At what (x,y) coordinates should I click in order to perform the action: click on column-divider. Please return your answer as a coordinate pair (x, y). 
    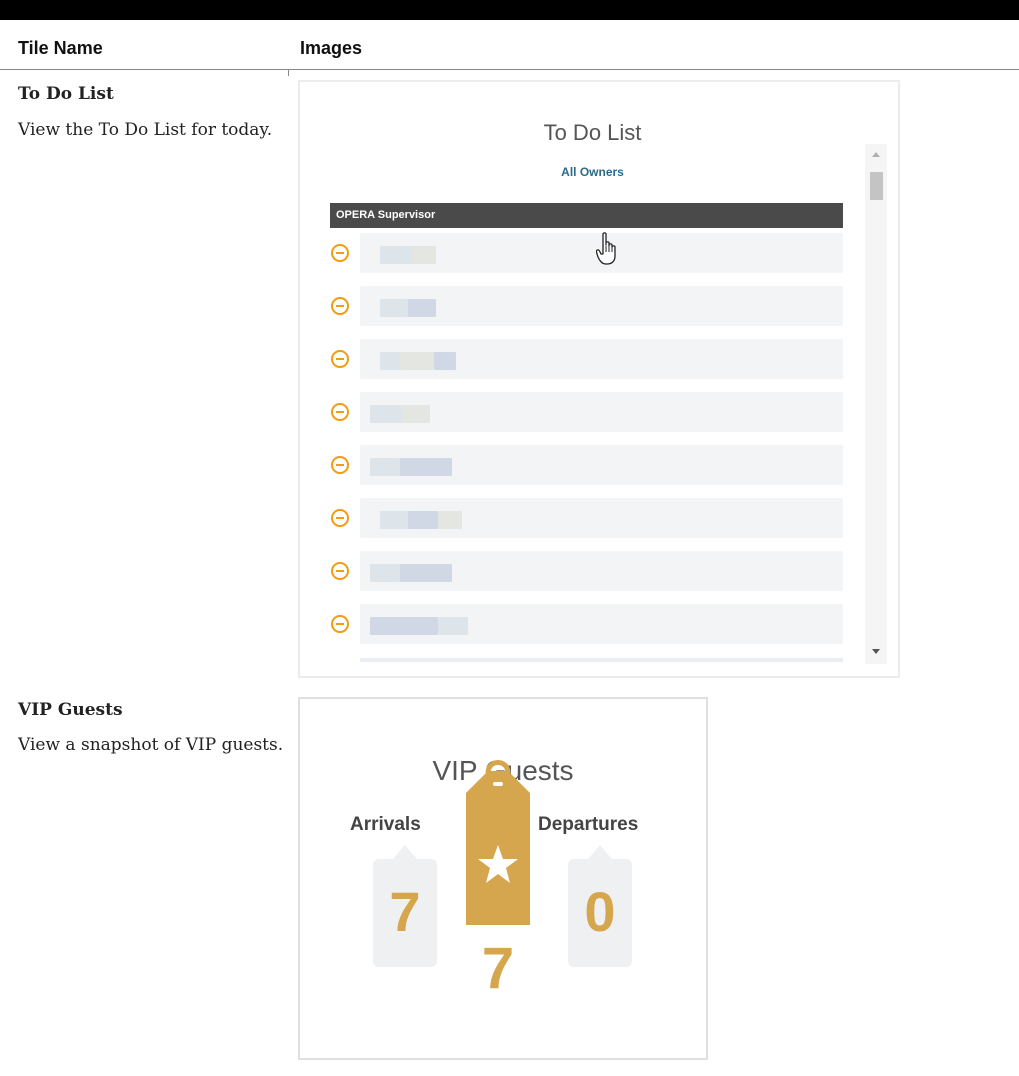
    Looking at the image, I should click on (288, 73).